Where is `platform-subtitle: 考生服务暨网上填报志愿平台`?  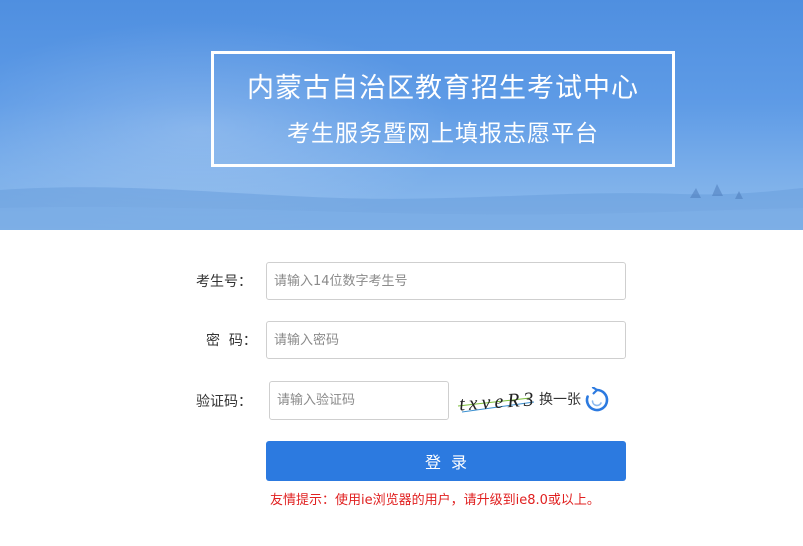 platform-subtitle: 考生服务暨网上填报志愿平台 is located at coordinates (443, 134).